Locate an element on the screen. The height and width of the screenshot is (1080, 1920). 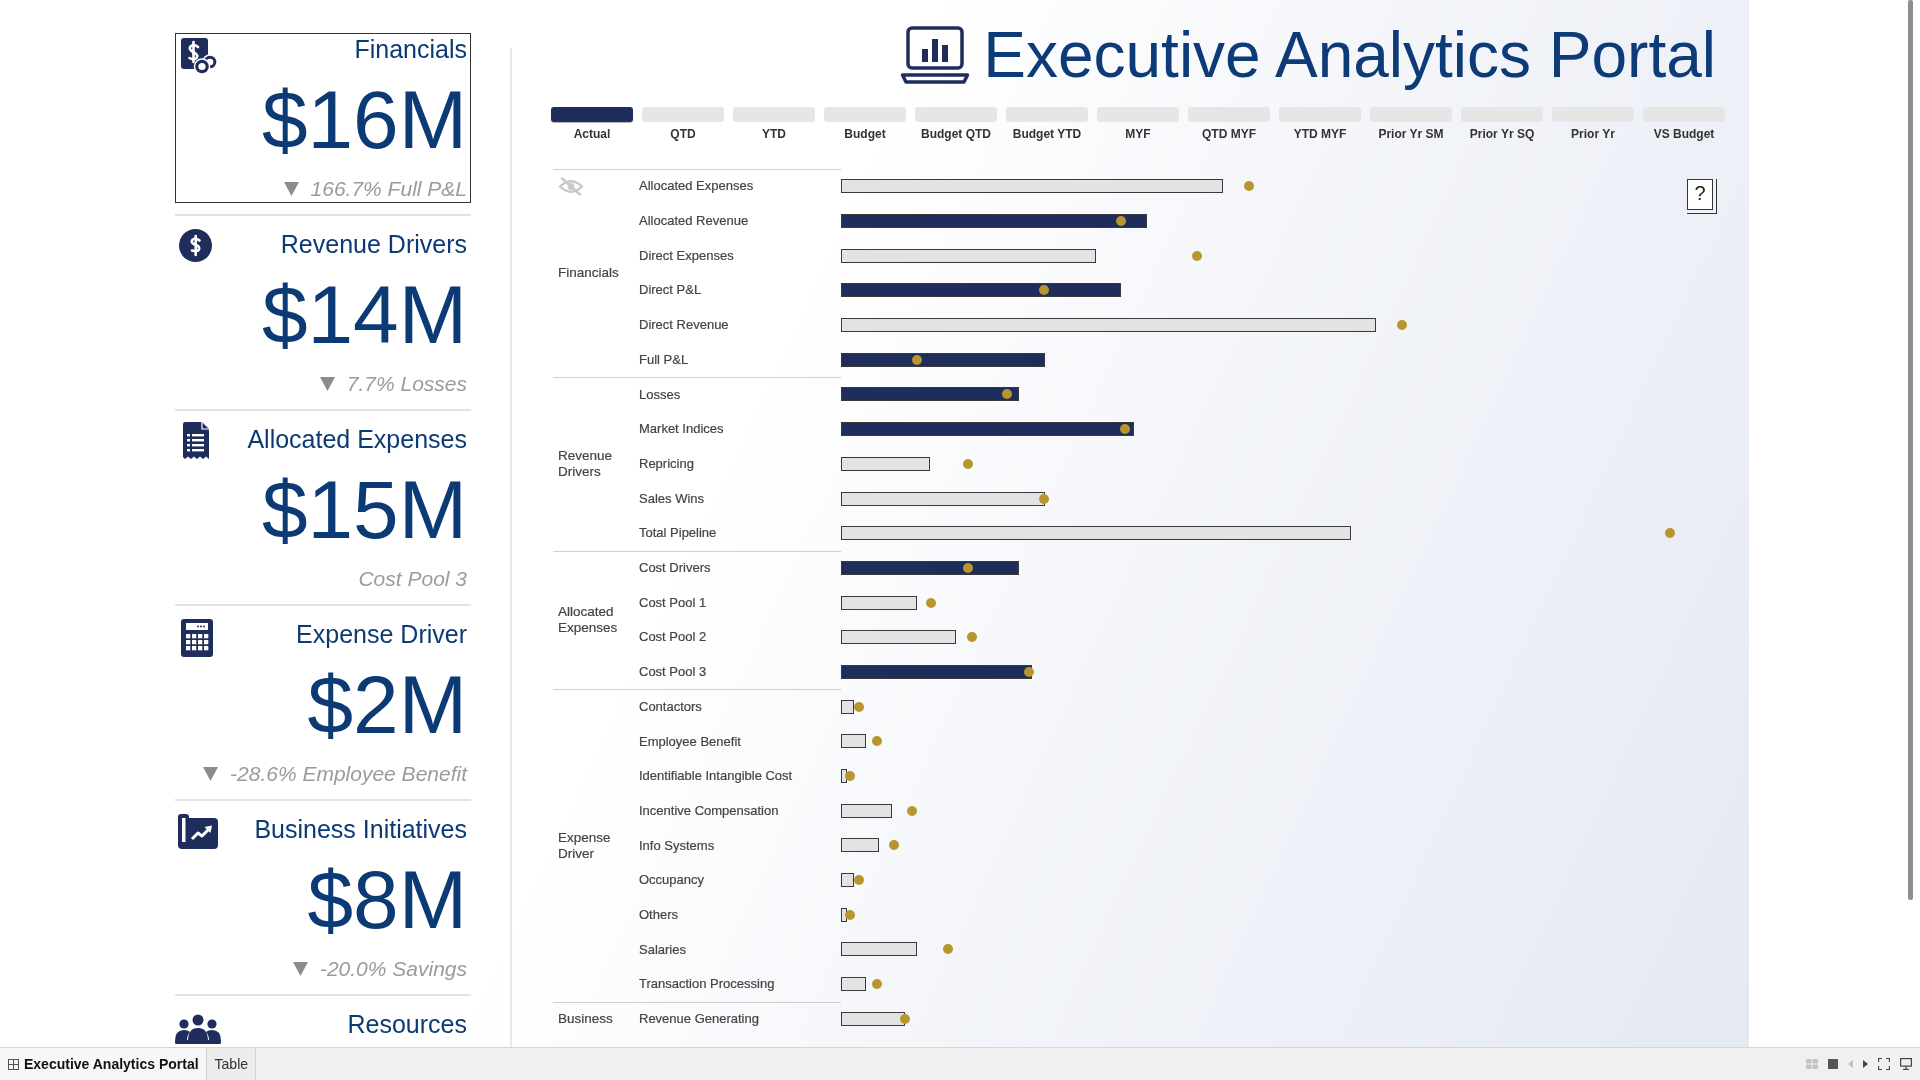
period-tab: Prior Yr SM is located at coordinates (1411, 124).